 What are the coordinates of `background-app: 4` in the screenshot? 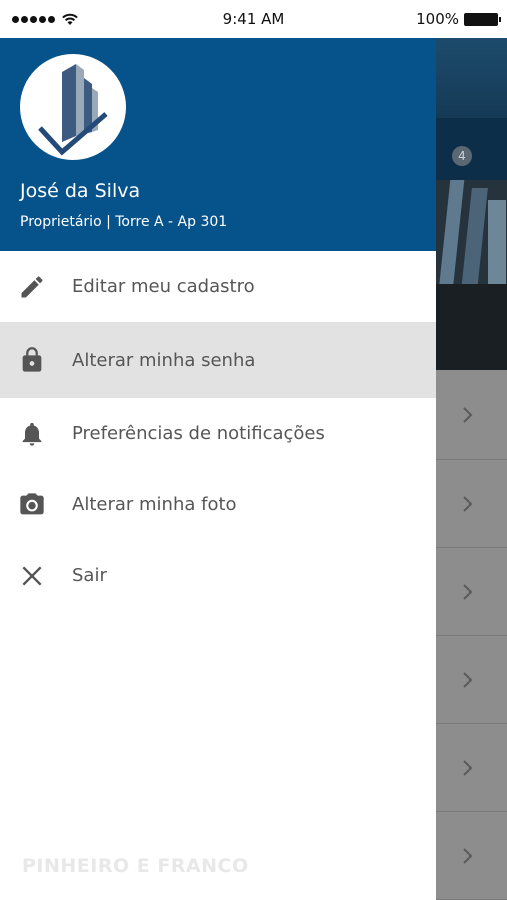 It's located at (471, 469).